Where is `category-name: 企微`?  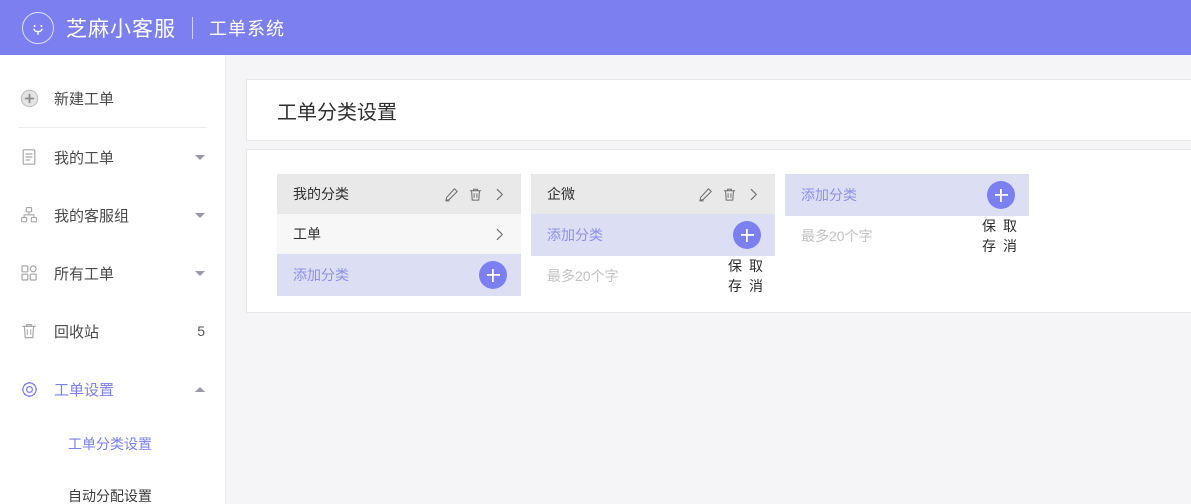 category-name: 企微 is located at coordinates (561, 194).